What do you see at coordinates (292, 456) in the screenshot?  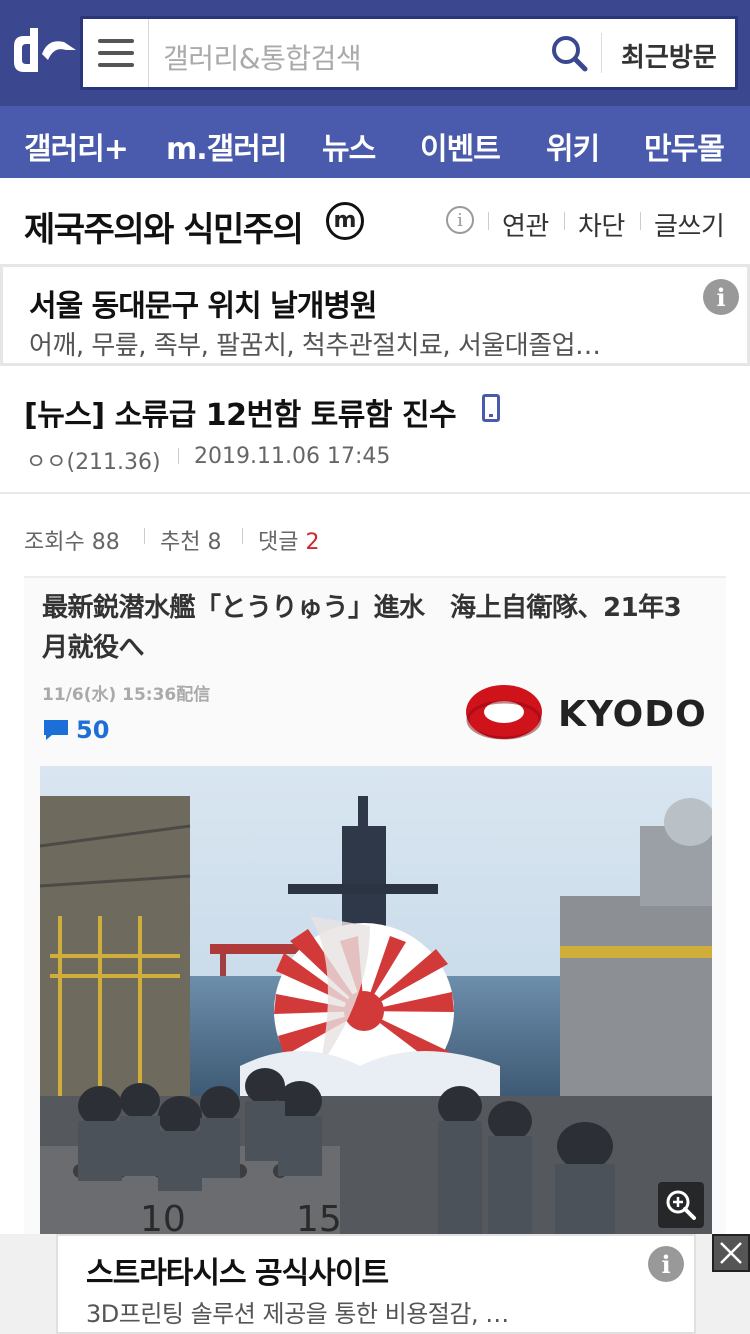 I see `post-datetime: 2019.11.06 17:45` at bounding box center [292, 456].